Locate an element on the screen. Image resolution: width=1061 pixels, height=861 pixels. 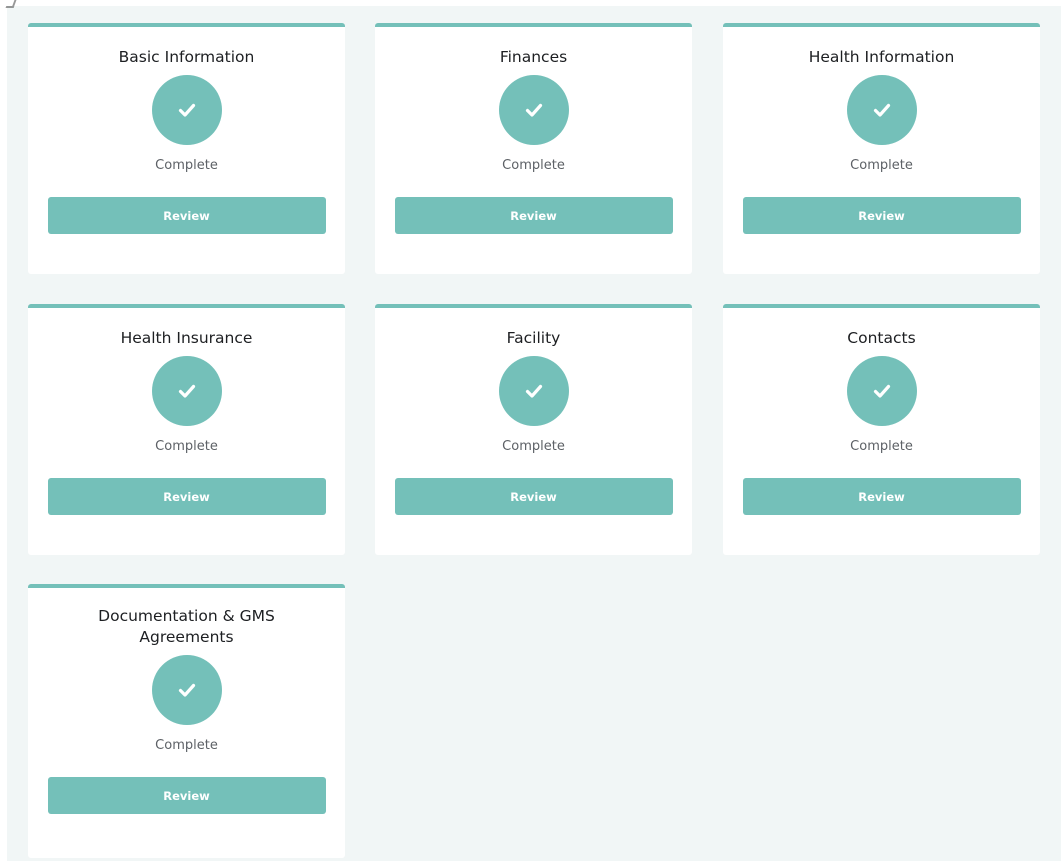
card-title: Finances is located at coordinates (533, 57).